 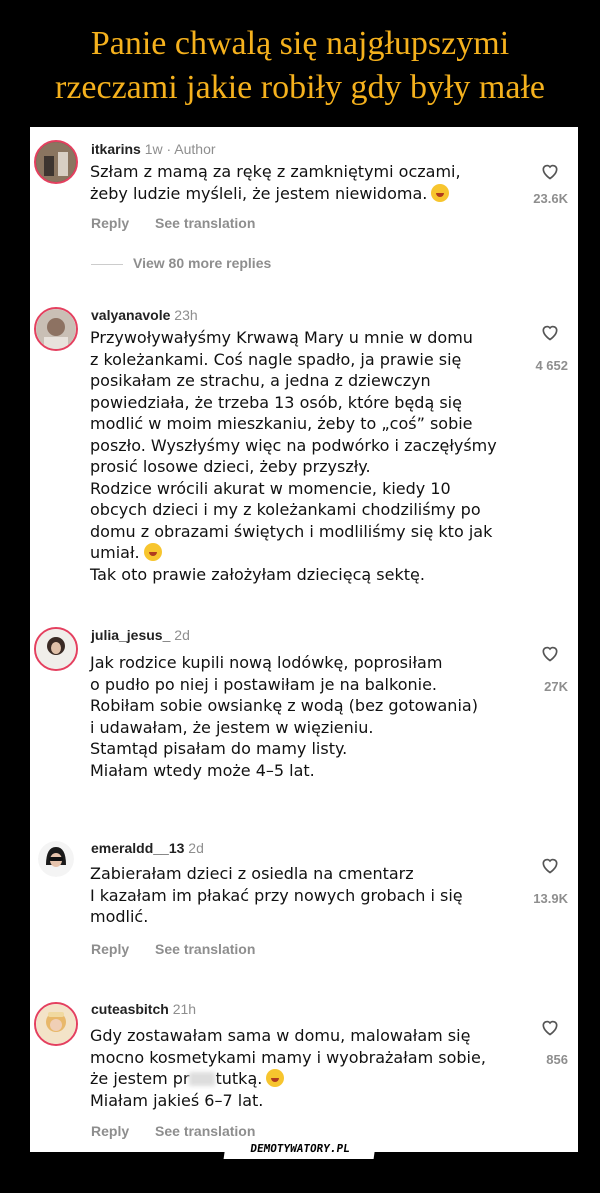 I want to click on comment-meta: 21h, so click(x=184, y=1009).